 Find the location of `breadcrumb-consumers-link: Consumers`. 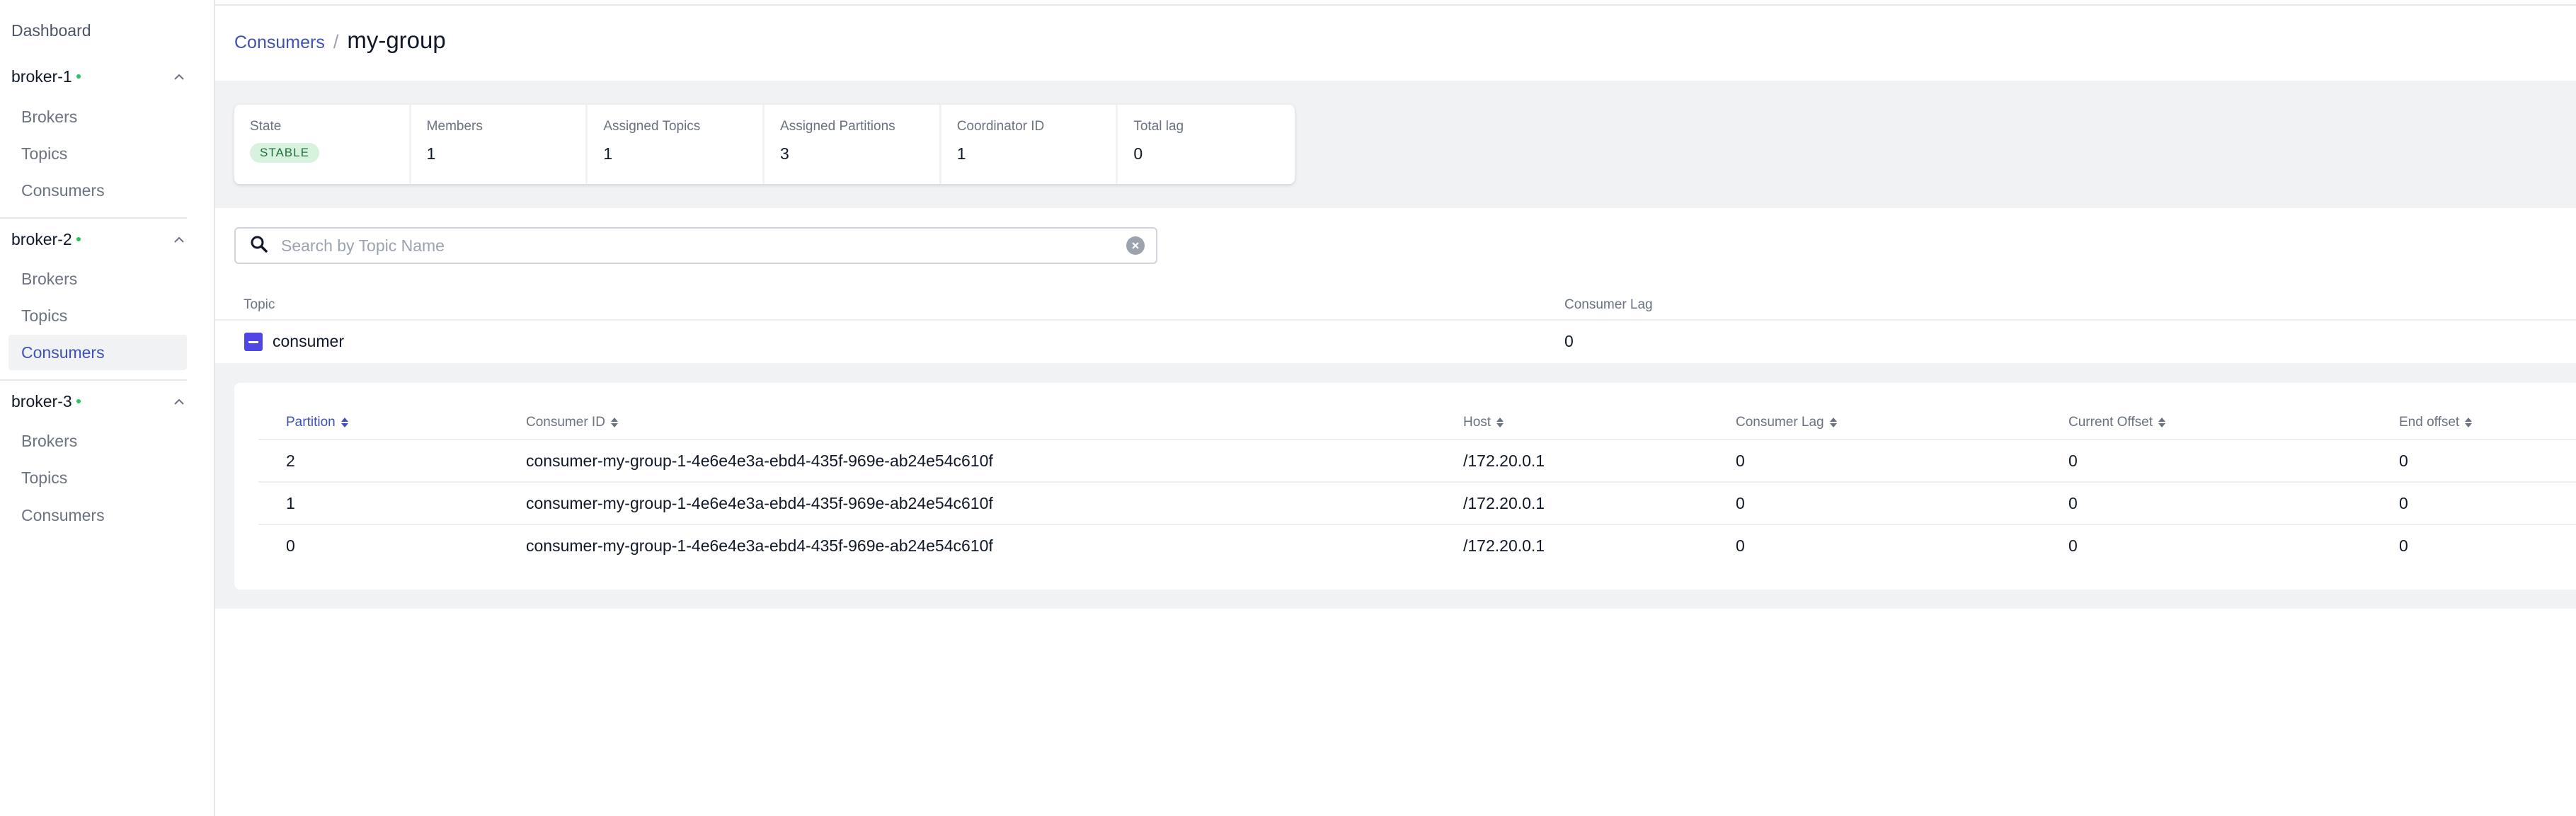

breadcrumb-consumers-link: Consumers is located at coordinates (279, 43).